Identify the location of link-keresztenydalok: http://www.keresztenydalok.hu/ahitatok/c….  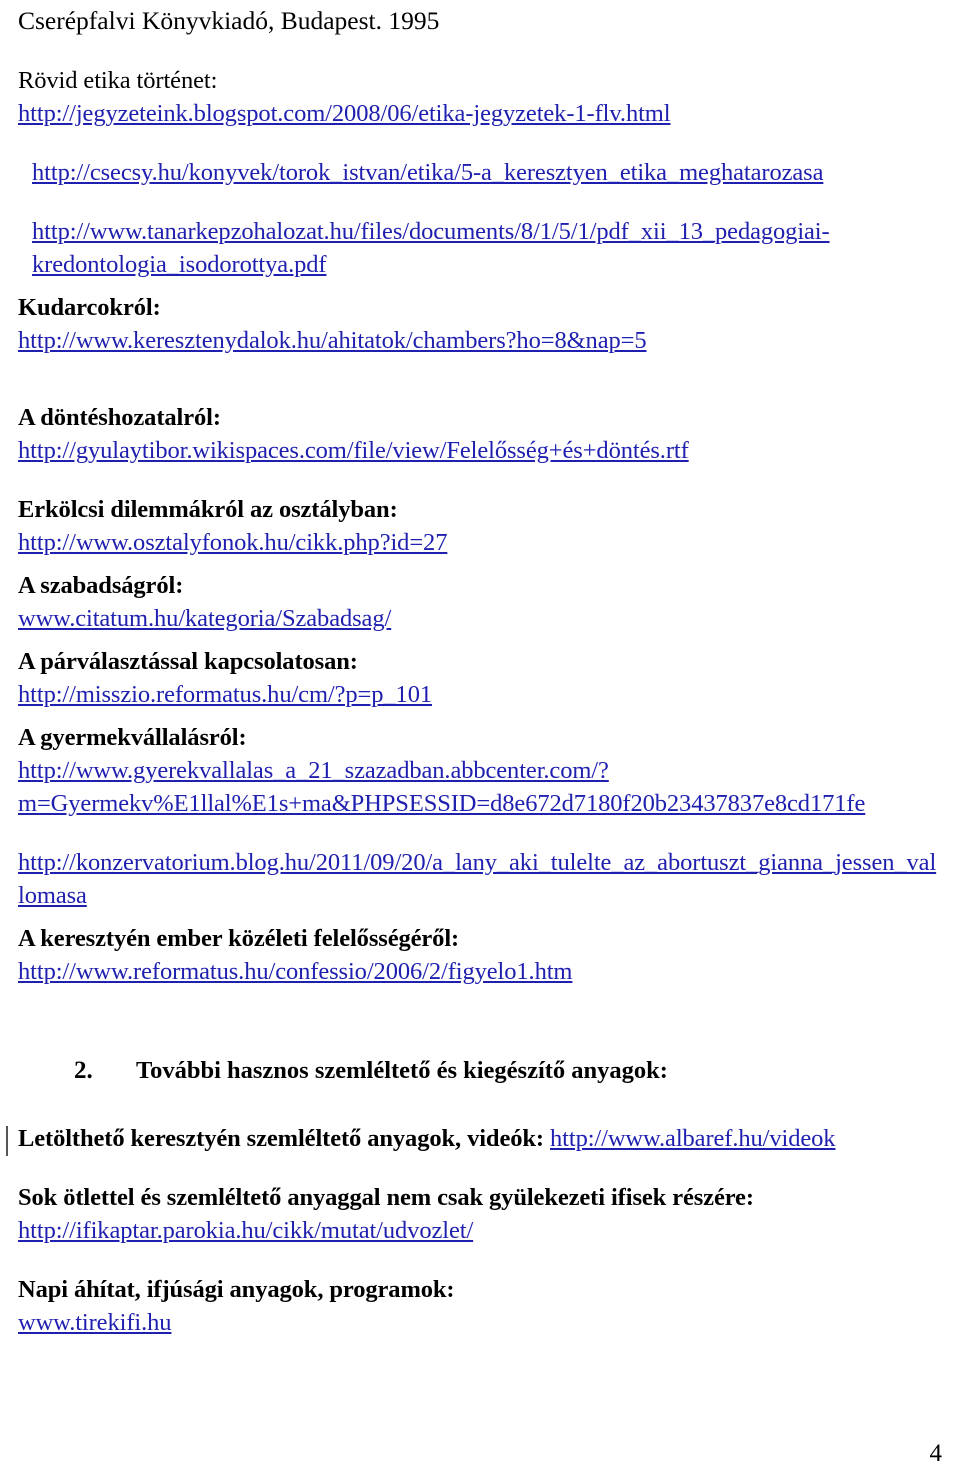
(332, 340).